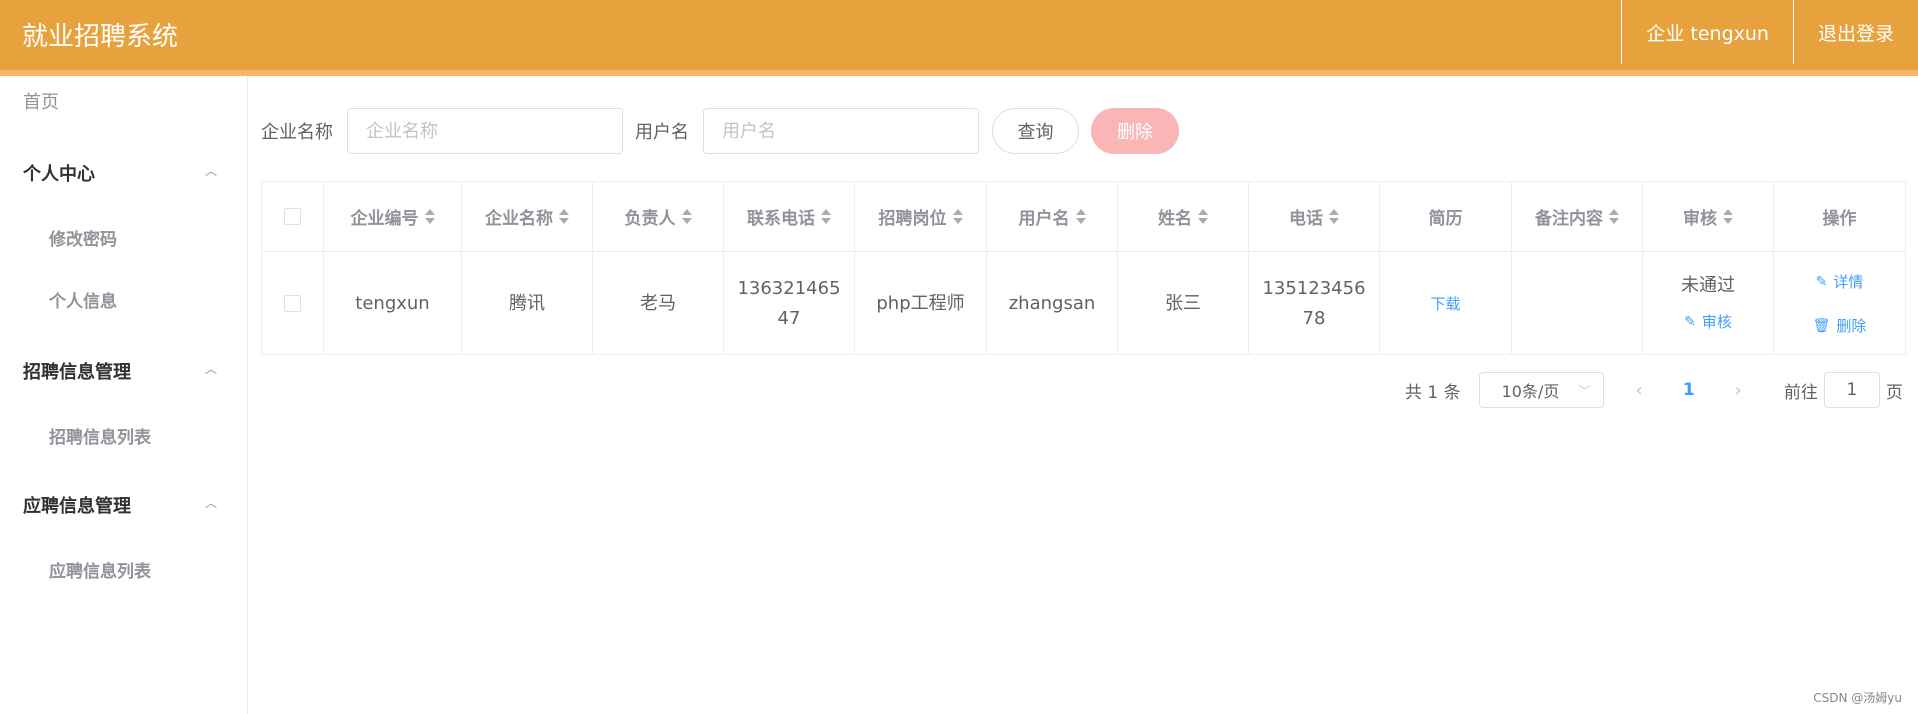 The height and width of the screenshot is (714, 1918). I want to click on pagination: 共 1 条 10条/页 ﹀ ‹ 1 › 前往 页, so click(1654, 390).